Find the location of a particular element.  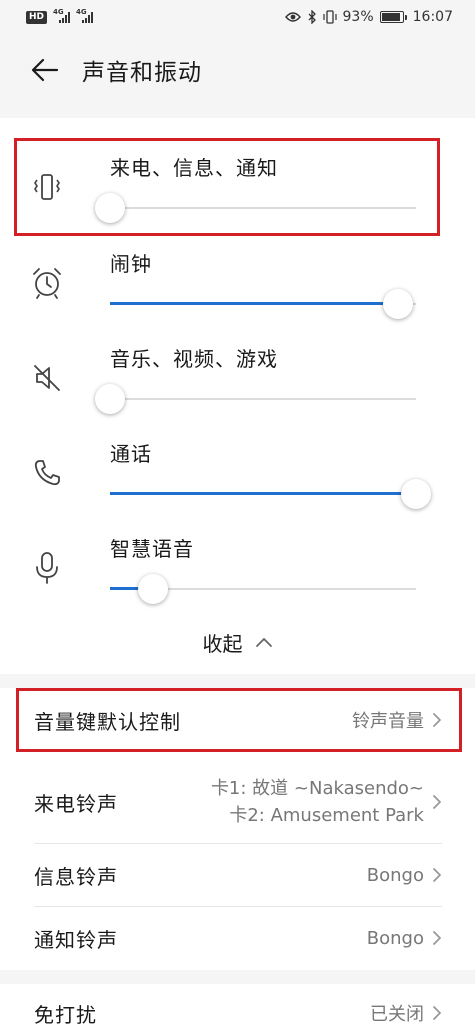

volume-key-value-group: 铃声音量 is located at coordinates (397, 720).